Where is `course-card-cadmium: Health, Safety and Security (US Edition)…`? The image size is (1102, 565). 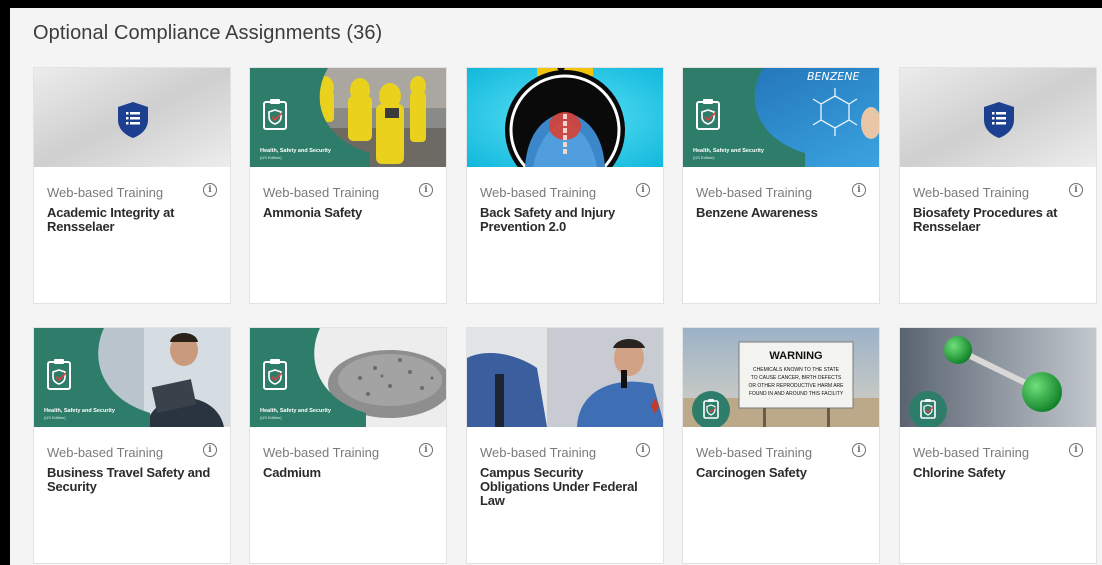
course-card-cadmium: Health, Safety and Security (US Edition)… is located at coordinates (348, 445).